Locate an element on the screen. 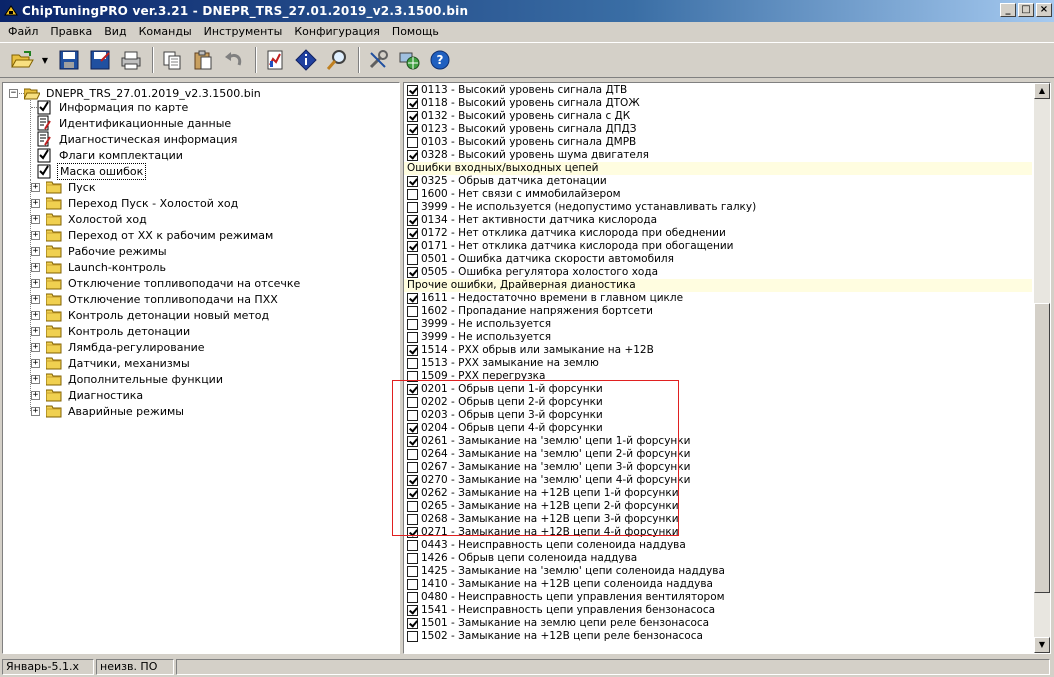 This screenshot has height=677, width=1054. menu-commands: Команды is located at coordinates (165, 31).